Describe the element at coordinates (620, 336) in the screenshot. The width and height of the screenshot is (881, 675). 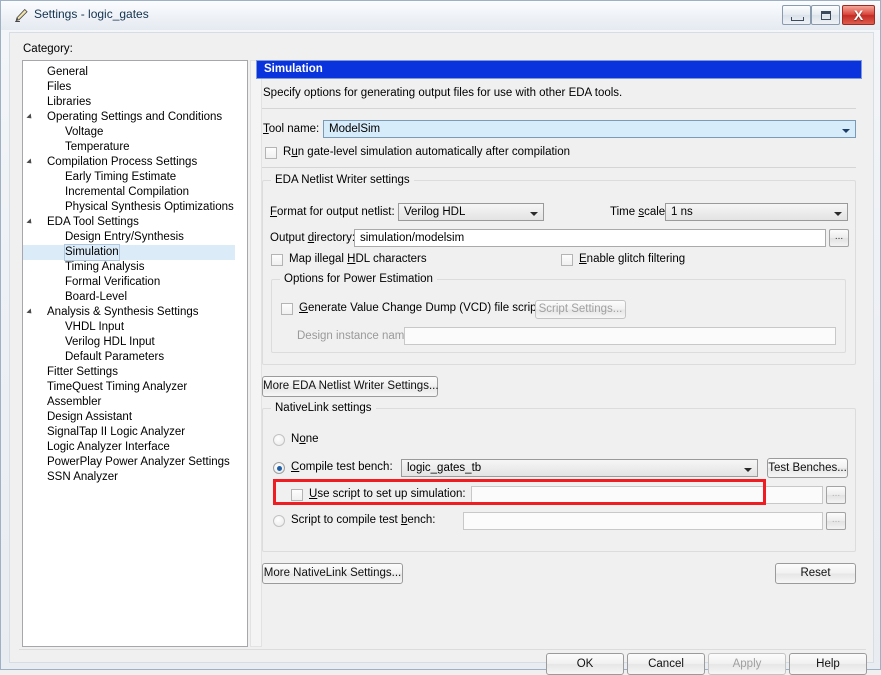
I see `design-instance-input` at that location.